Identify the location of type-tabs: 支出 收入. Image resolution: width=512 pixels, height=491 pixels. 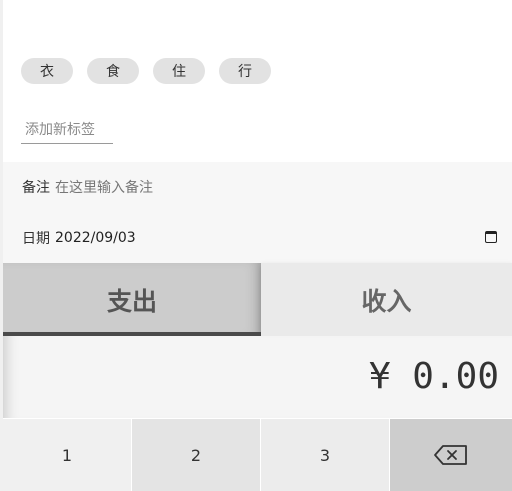
(257, 299).